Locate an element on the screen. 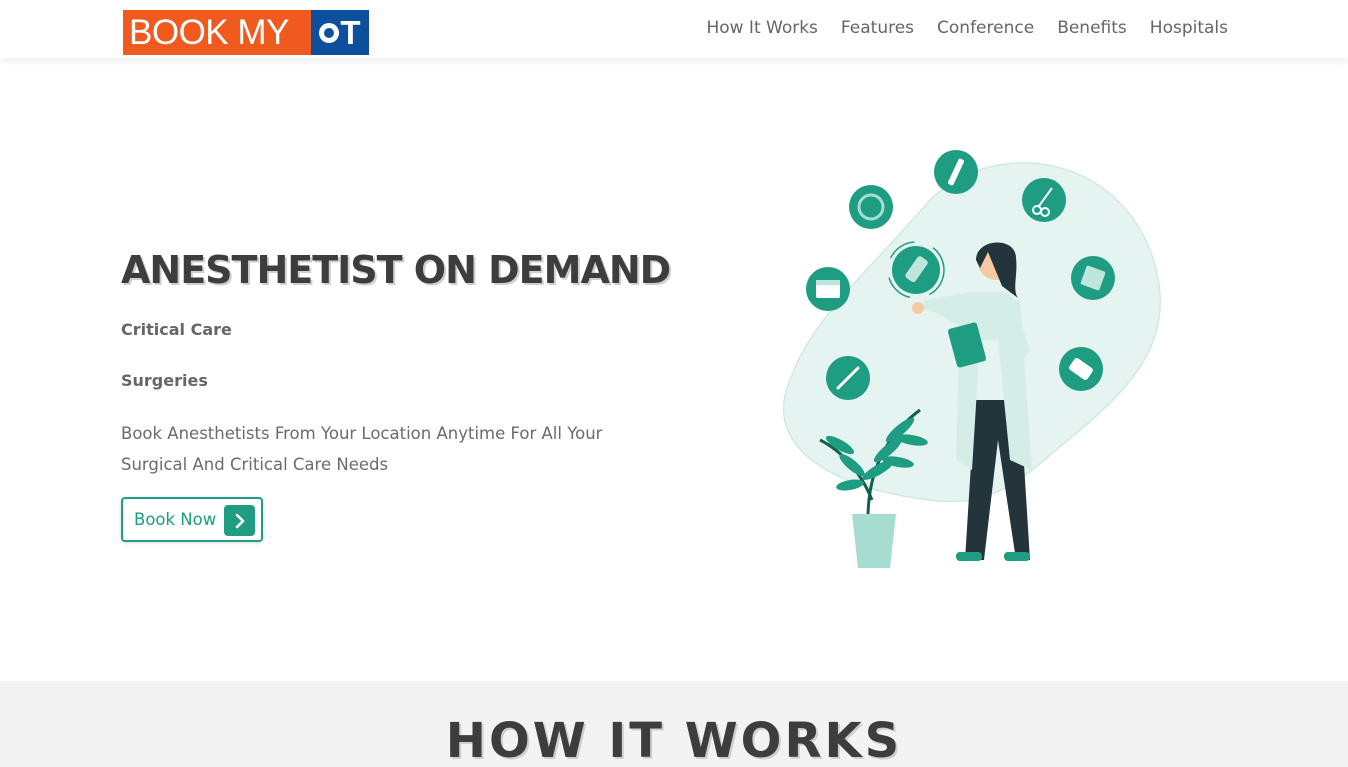 This screenshot has width=1348, height=767. logo-ot-badge: T is located at coordinates (340, 32).